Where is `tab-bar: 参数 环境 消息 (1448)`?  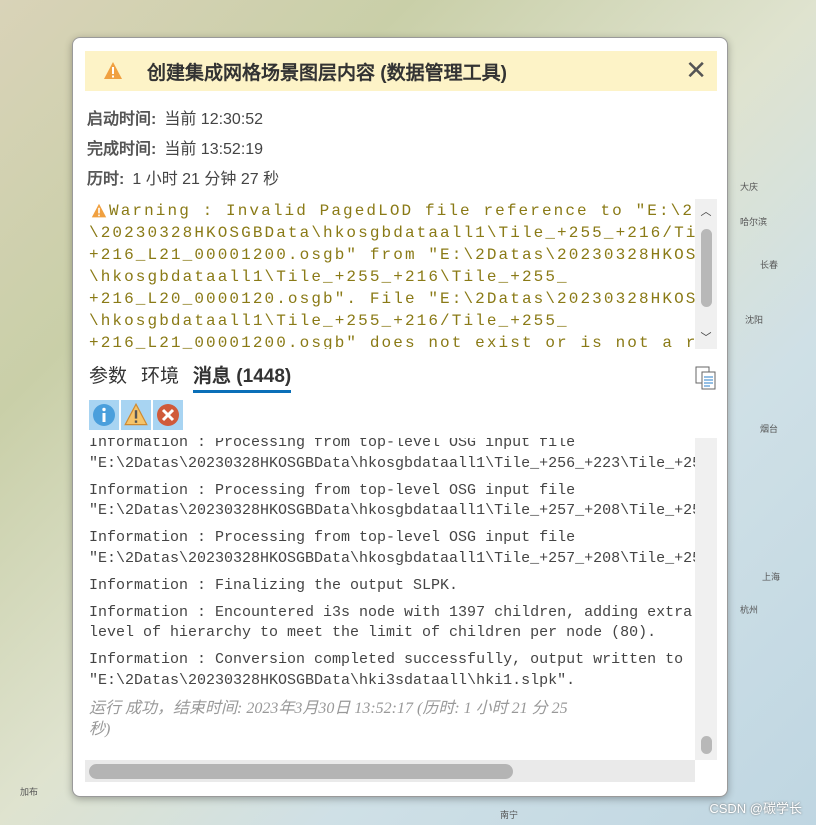
tab-bar: 参数 环境 消息 (1448) is located at coordinates (190, 377).